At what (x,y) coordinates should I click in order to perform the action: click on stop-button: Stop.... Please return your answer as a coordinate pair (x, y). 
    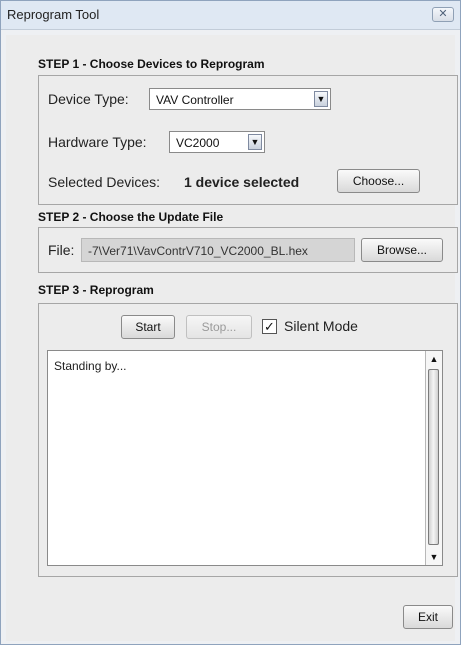
    Looking at the image, I should click on (219, 327).